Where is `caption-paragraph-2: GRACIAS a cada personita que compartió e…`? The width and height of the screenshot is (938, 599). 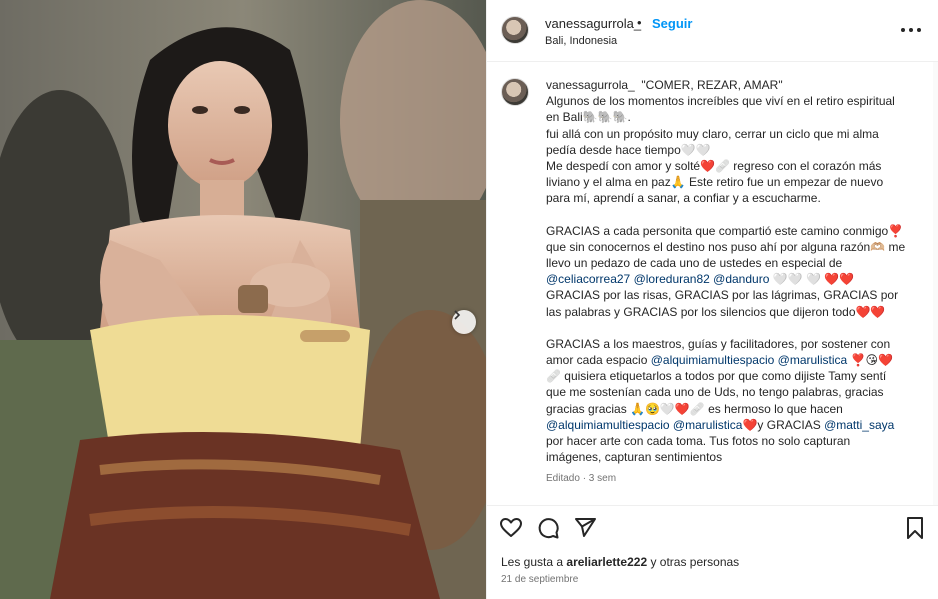
caption-paragraph-2: GRACIAS a cada personita que compartió e… is located at coordinates (726, 255).